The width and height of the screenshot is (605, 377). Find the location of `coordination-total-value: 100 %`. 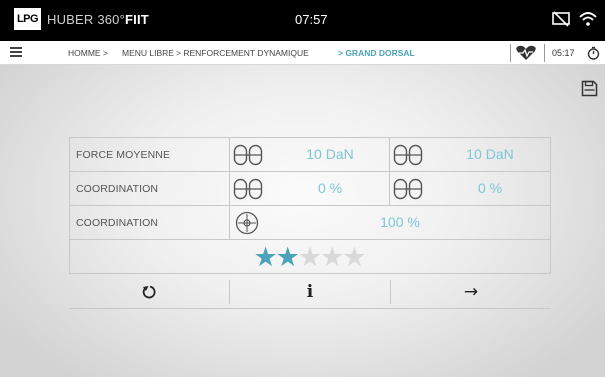

coordination-total-value: 100 % is located at coordinates (400, 222).